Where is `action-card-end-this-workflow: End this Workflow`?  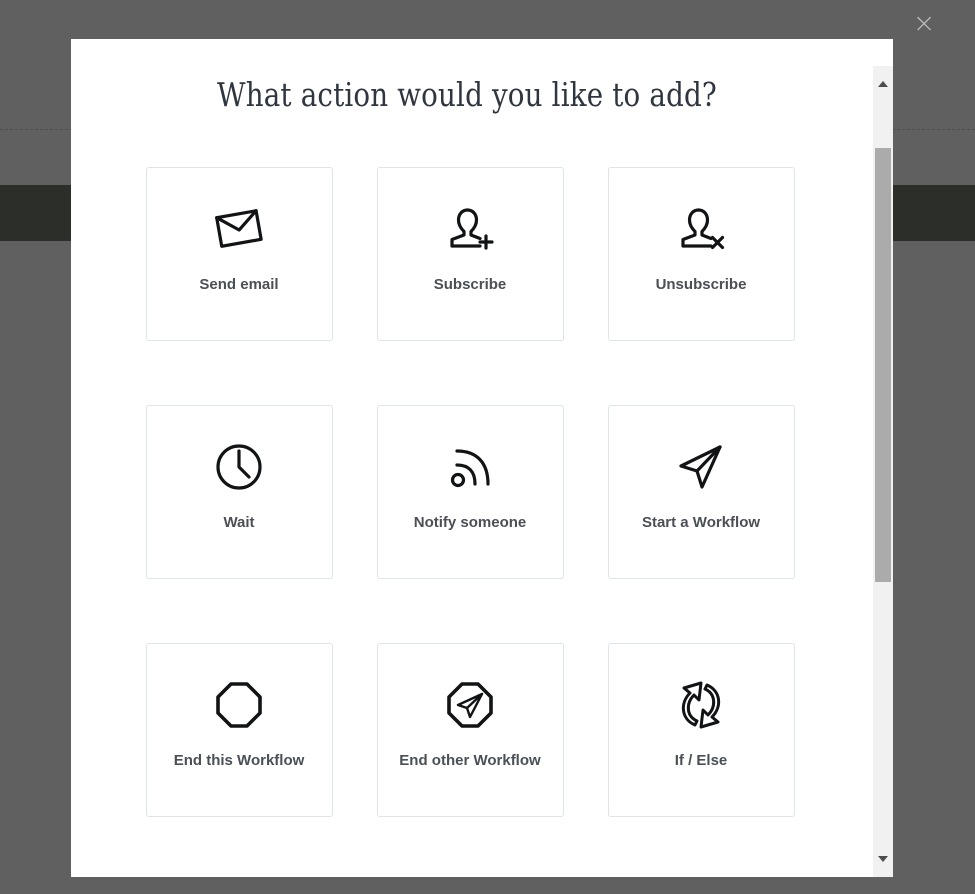 action-card-end-this-workflow: End this Workflow is located at coordinates (239, 730).